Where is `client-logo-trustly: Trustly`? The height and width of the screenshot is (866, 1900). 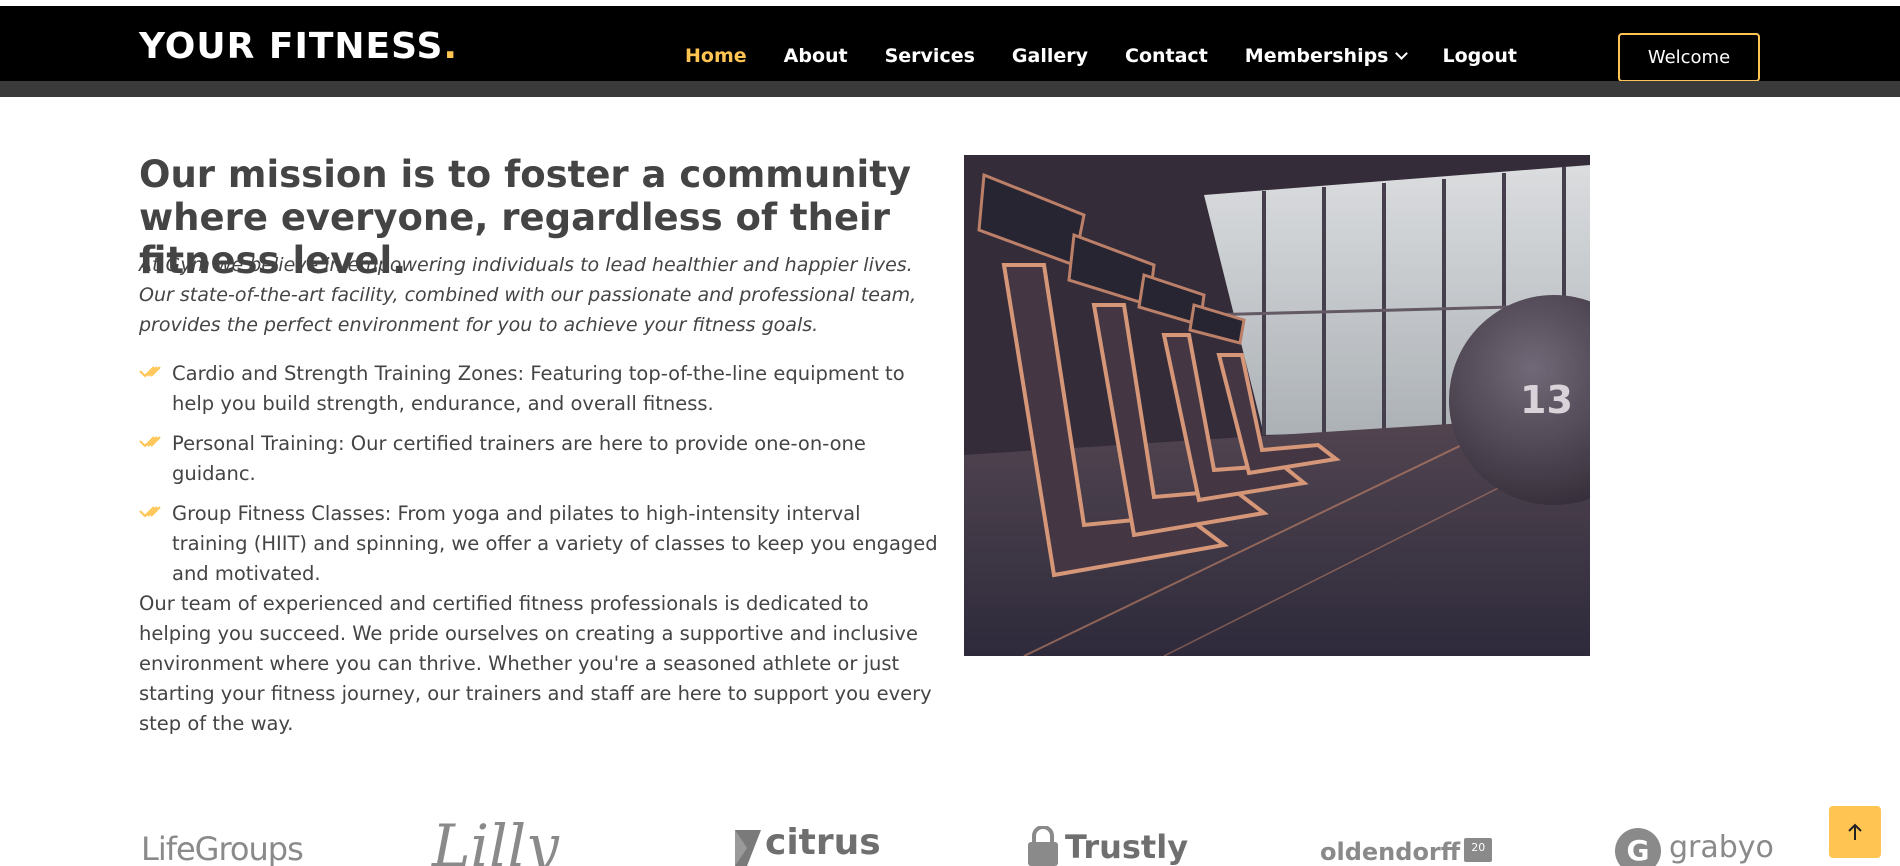
client-logo-trustly: Trustly is located at coordinates (1106, 842).